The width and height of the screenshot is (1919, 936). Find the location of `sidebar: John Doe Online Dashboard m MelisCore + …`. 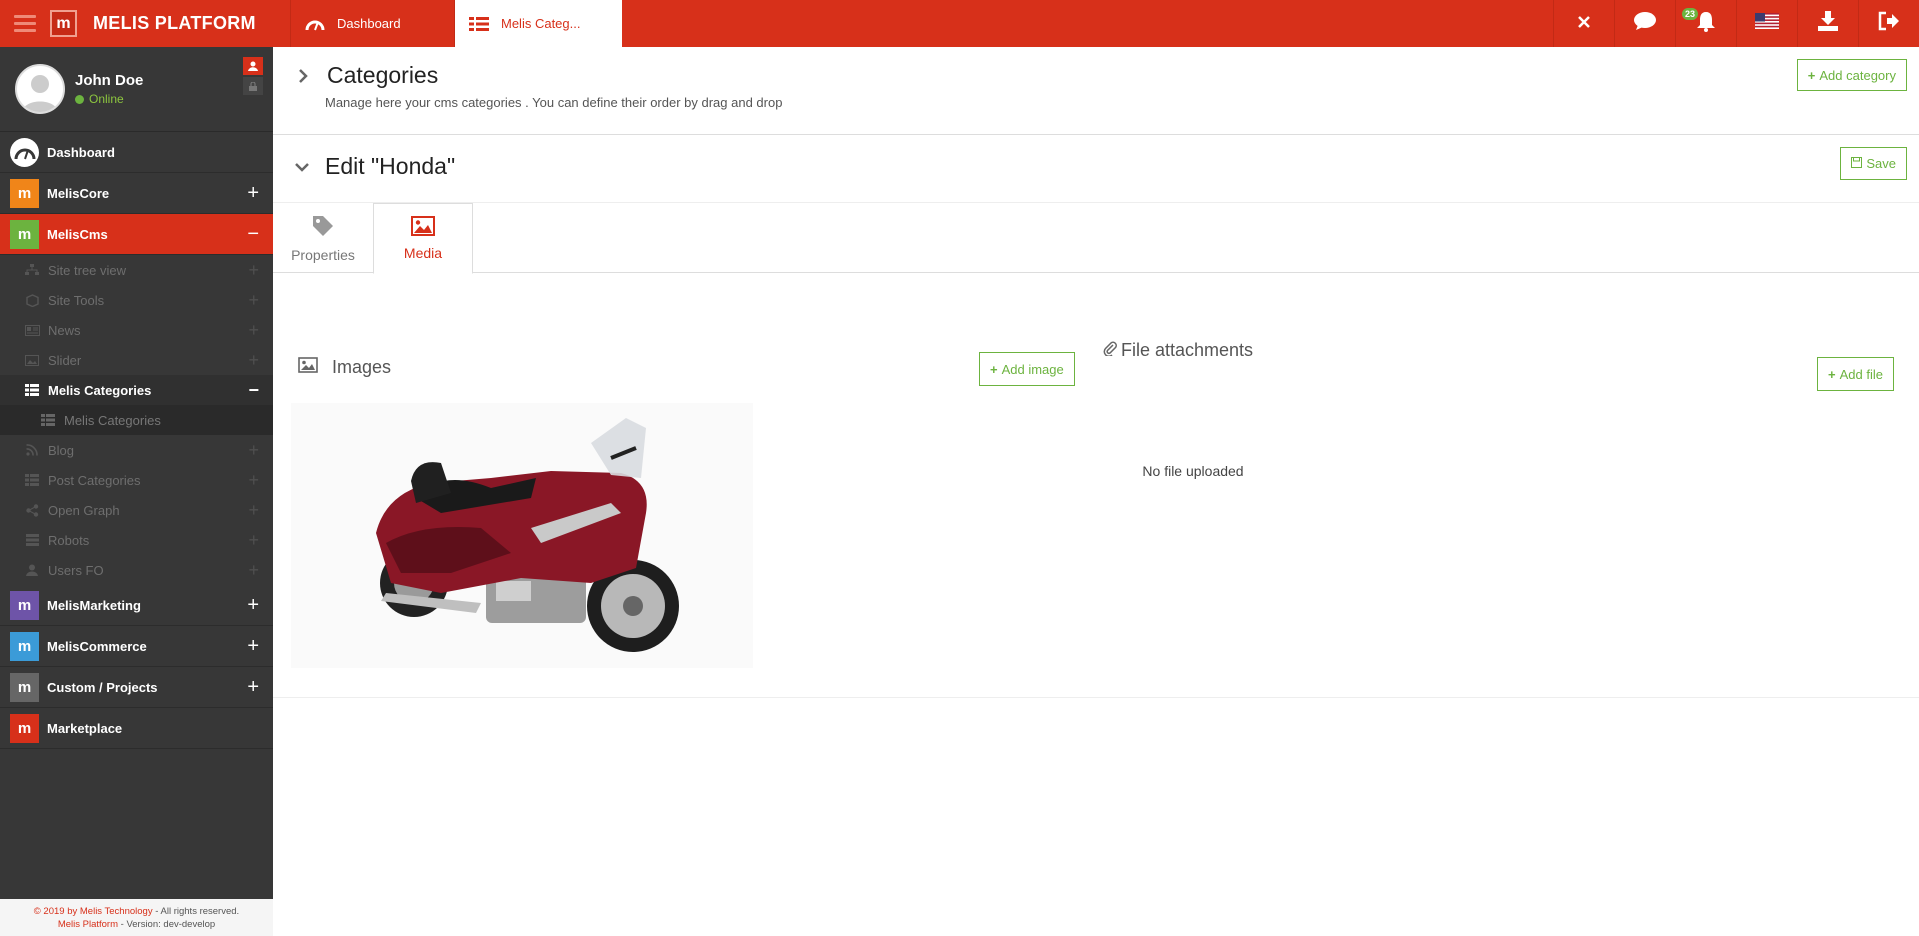

sidebar: John Doe Online Dashboard m MelisCore + … is located at coordinates (136, 491).